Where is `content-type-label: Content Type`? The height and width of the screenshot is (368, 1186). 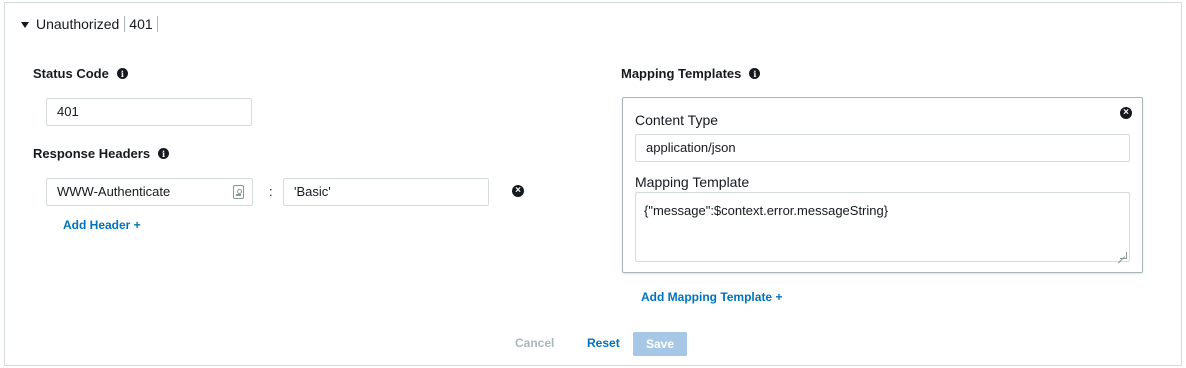 content-type-label: Content Type is located at coordinates (677, 120).